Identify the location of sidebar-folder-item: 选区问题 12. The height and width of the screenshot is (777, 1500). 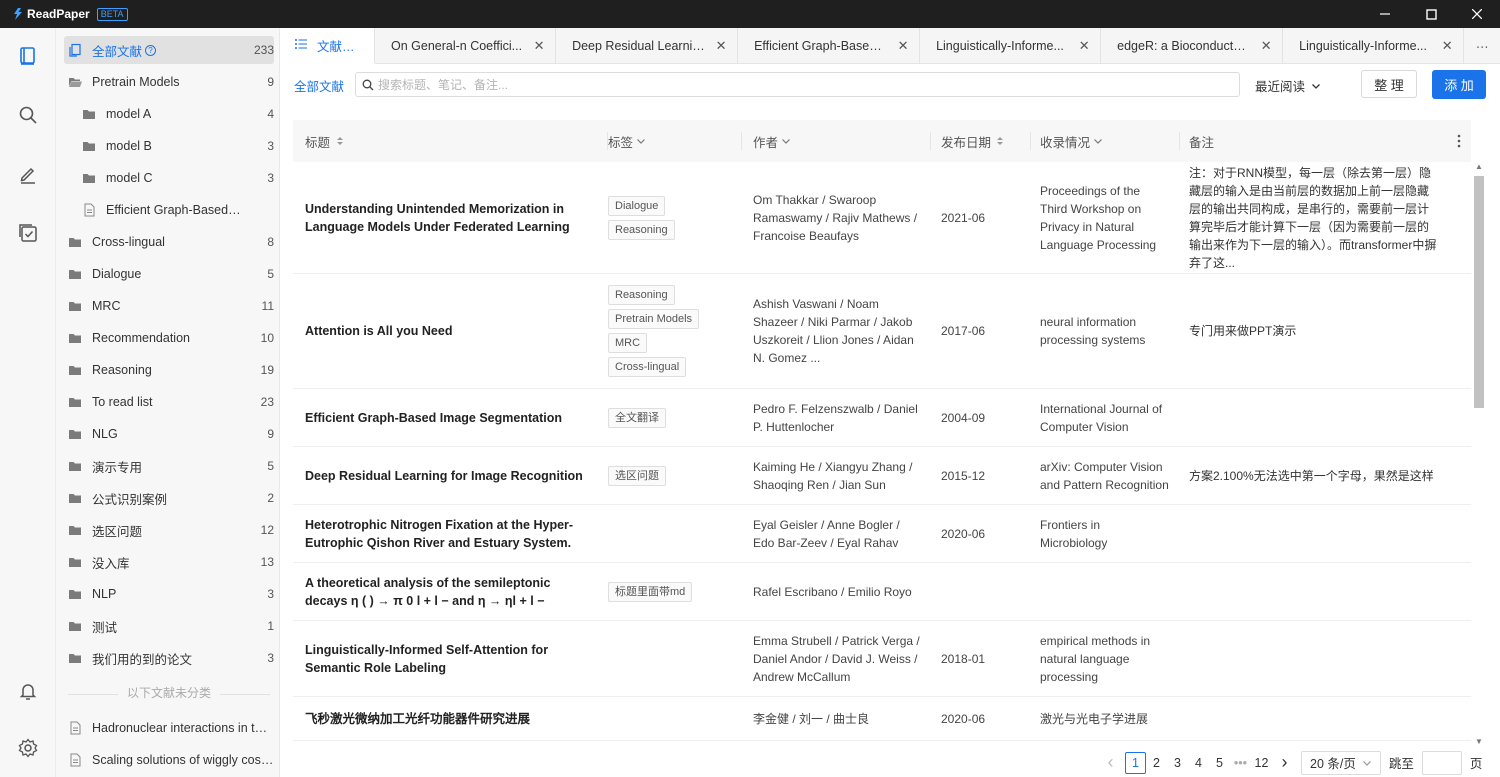
(169, 530).